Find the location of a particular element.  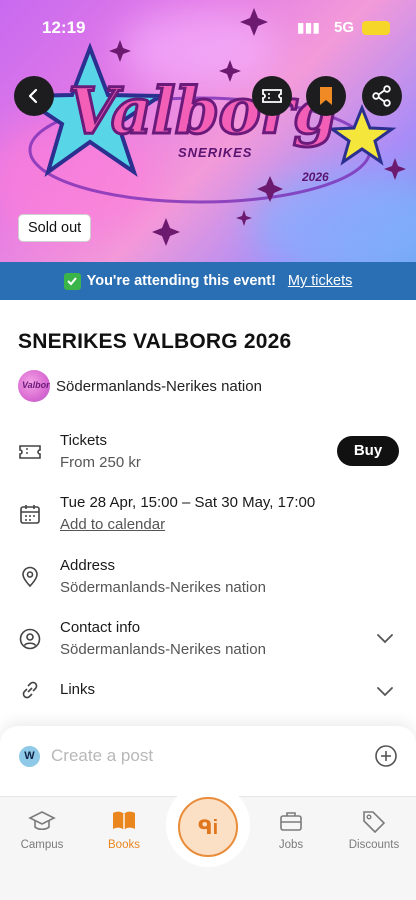

bottom-nav: Campus Books ᑫi Jobs Discounts is located at coordinates (208, 841).